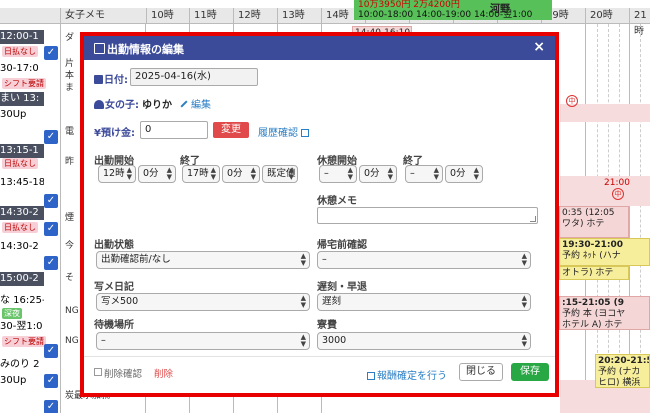  What do you see at coordinates (70, 88) in the screenshot?
I see `memo-text: ま` at bounding box center [70, 88].